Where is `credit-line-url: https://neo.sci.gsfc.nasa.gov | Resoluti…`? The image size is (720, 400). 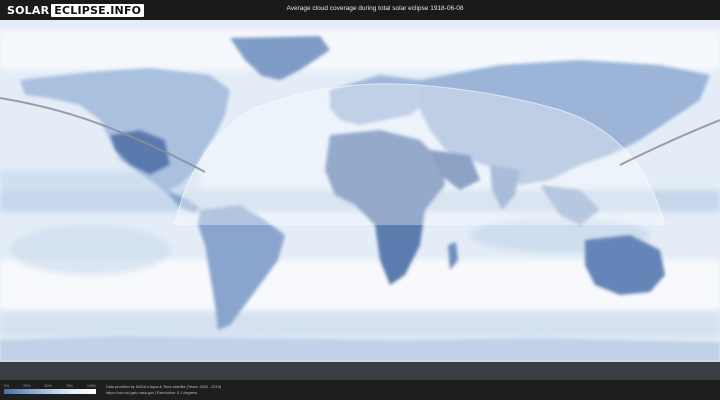
credit-line-url: https://neo.sci.gsfc.nasa.gov | Resoluti… is located at coordinates (163, 394).